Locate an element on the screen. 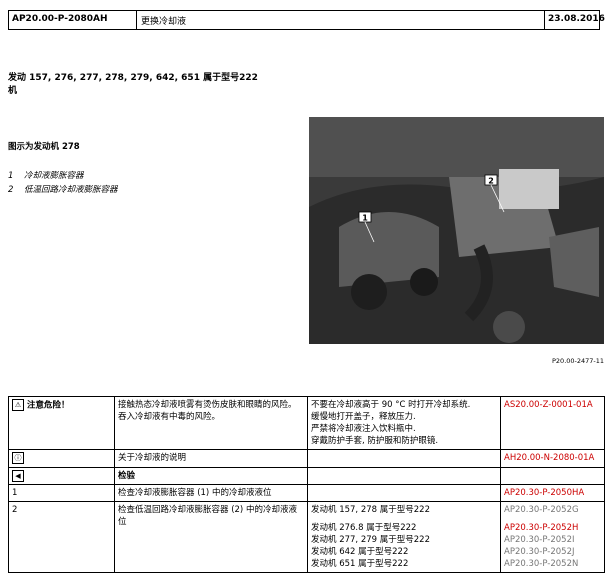  legend-item: 1 冷却液膨胀容器 is located at coordinates (46, 176).